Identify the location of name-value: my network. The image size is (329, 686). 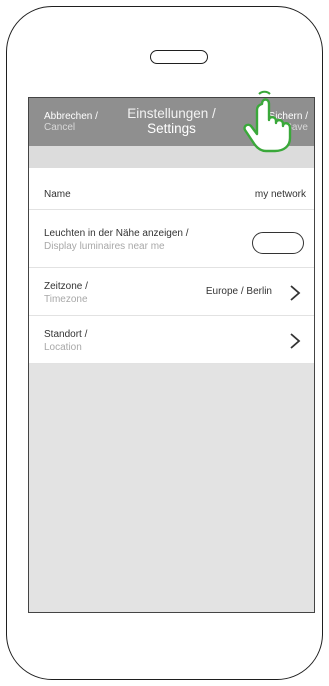
(280, 194).